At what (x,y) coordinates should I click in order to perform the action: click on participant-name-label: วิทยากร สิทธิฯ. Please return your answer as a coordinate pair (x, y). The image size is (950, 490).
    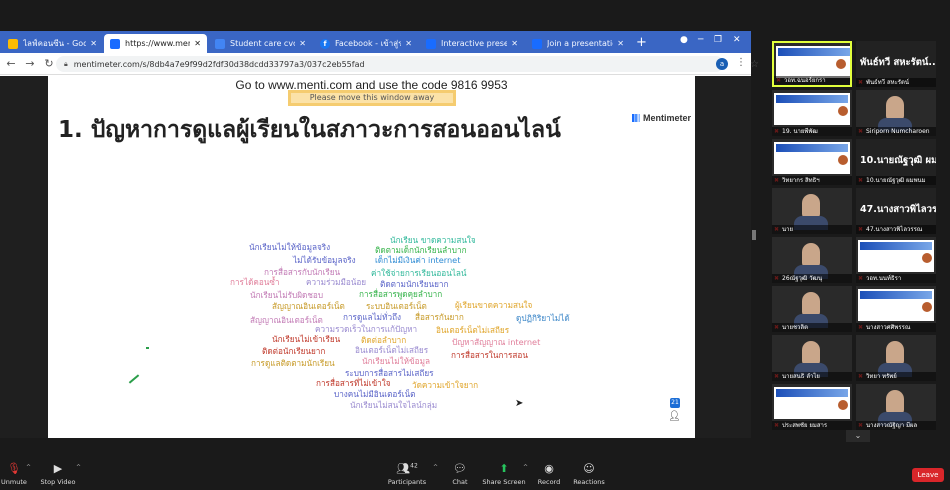
    Looking at the image, I should click on (812, 180).